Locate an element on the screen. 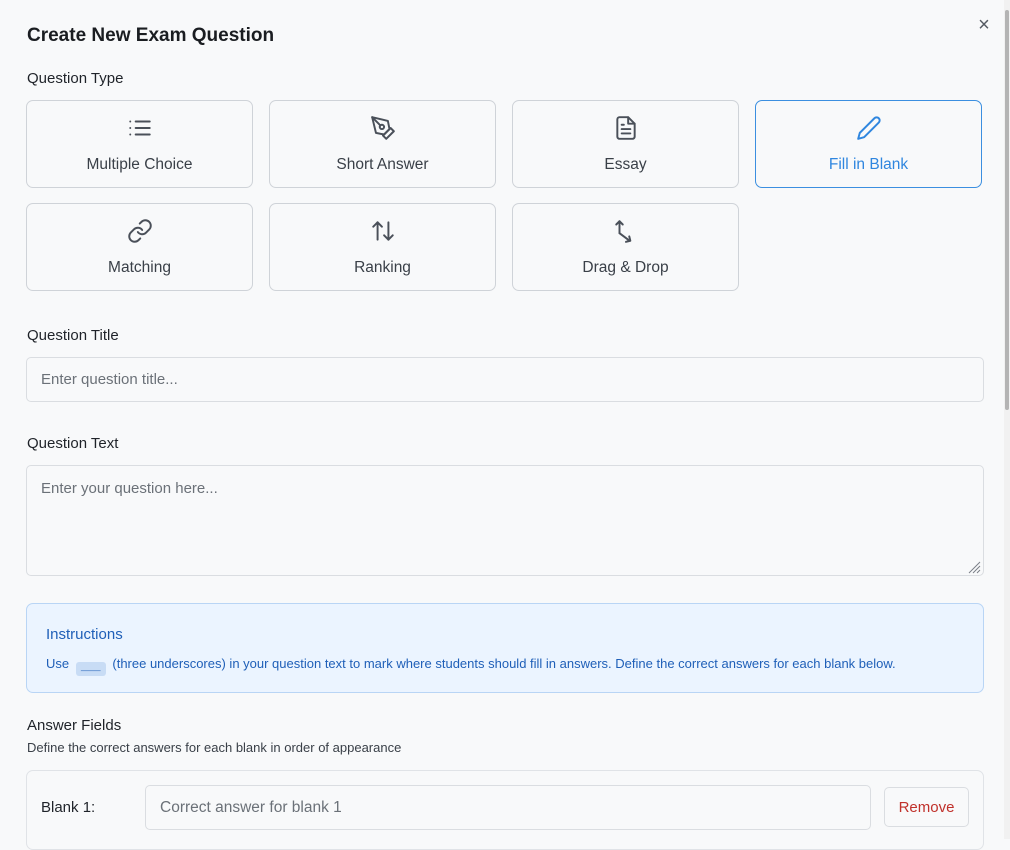 This screenshot has height=850, width=1010. type-card-label: Essay is located at coordinates (625, 164).